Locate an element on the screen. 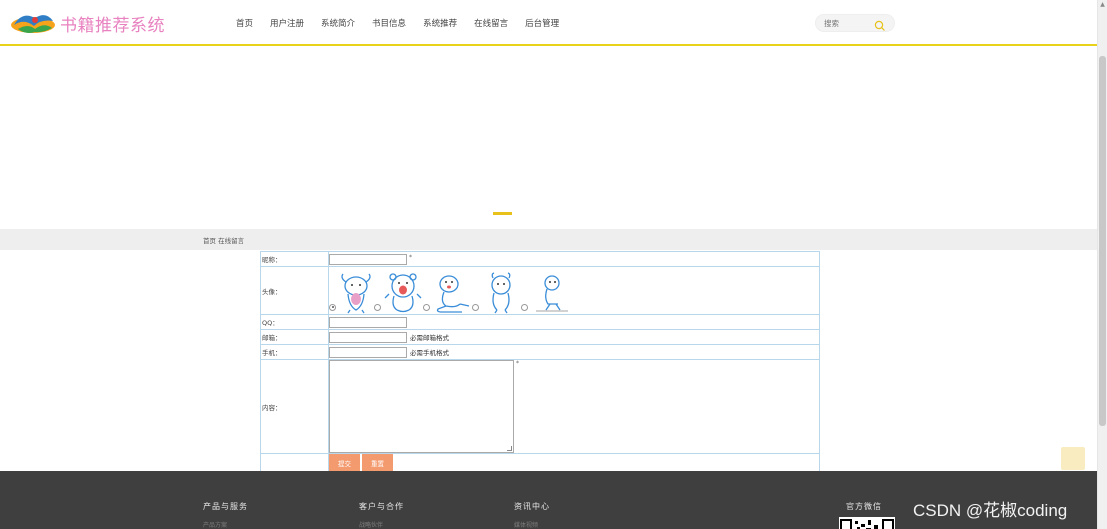  email-label: 邮箱： is located at coordinates (295, 337).